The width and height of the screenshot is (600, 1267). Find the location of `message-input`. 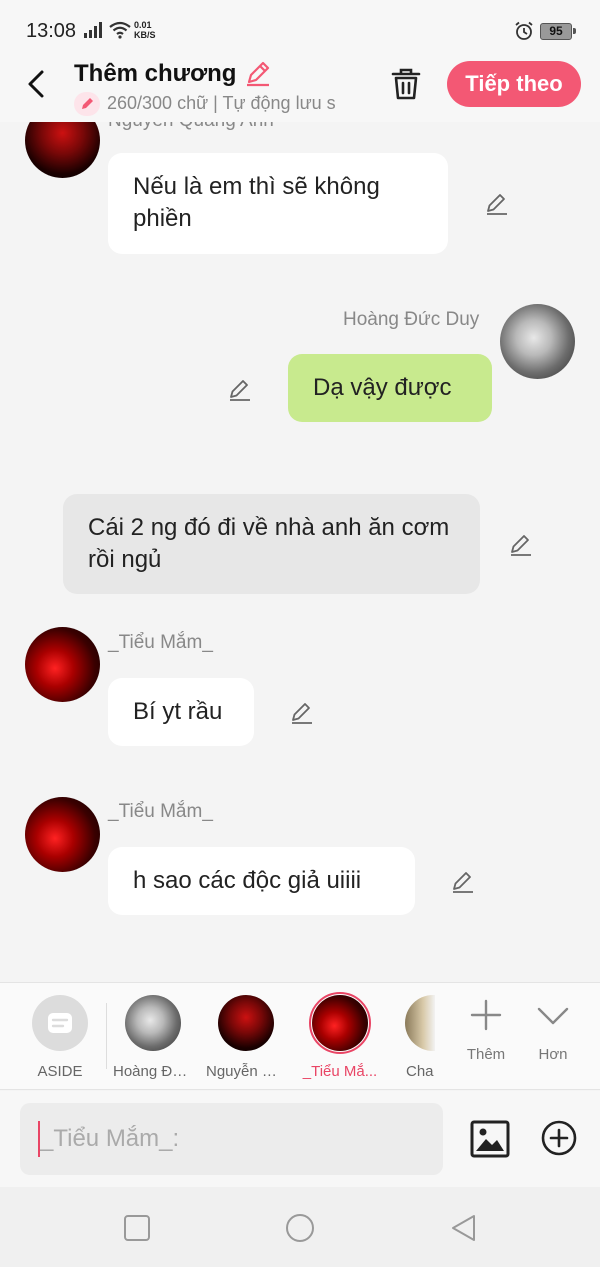

message-input is located at coordinates (231, 1139).